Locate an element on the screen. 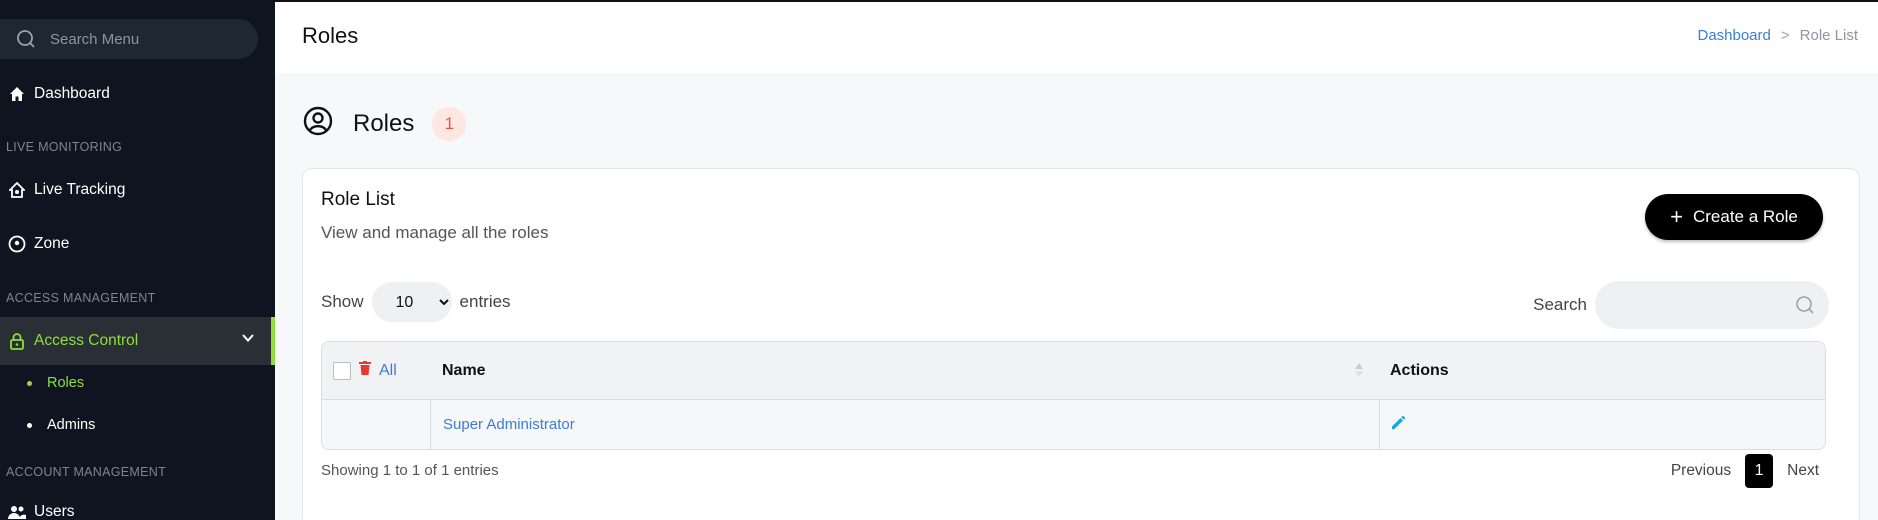 This screenshot has width=1878, height=520. sidebar-item-label: Users is located at coordinates (54, 511).